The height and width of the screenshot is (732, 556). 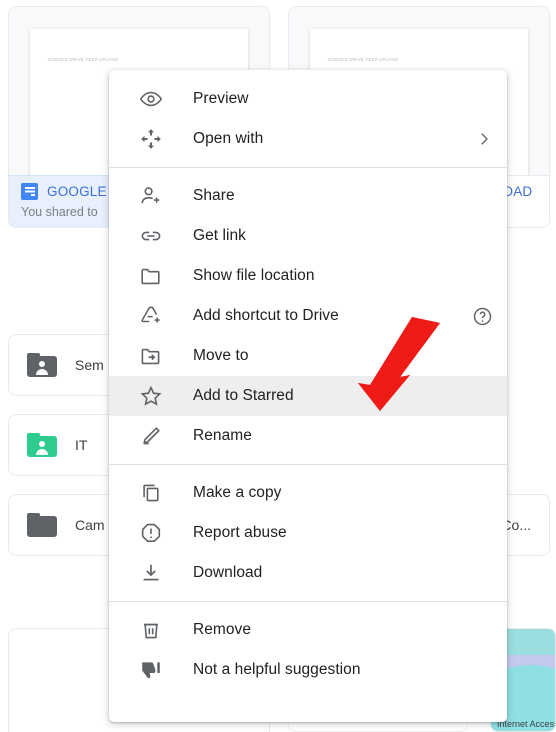 I want to click on menu-item-rename: Rename, so click(x=308, y=436).